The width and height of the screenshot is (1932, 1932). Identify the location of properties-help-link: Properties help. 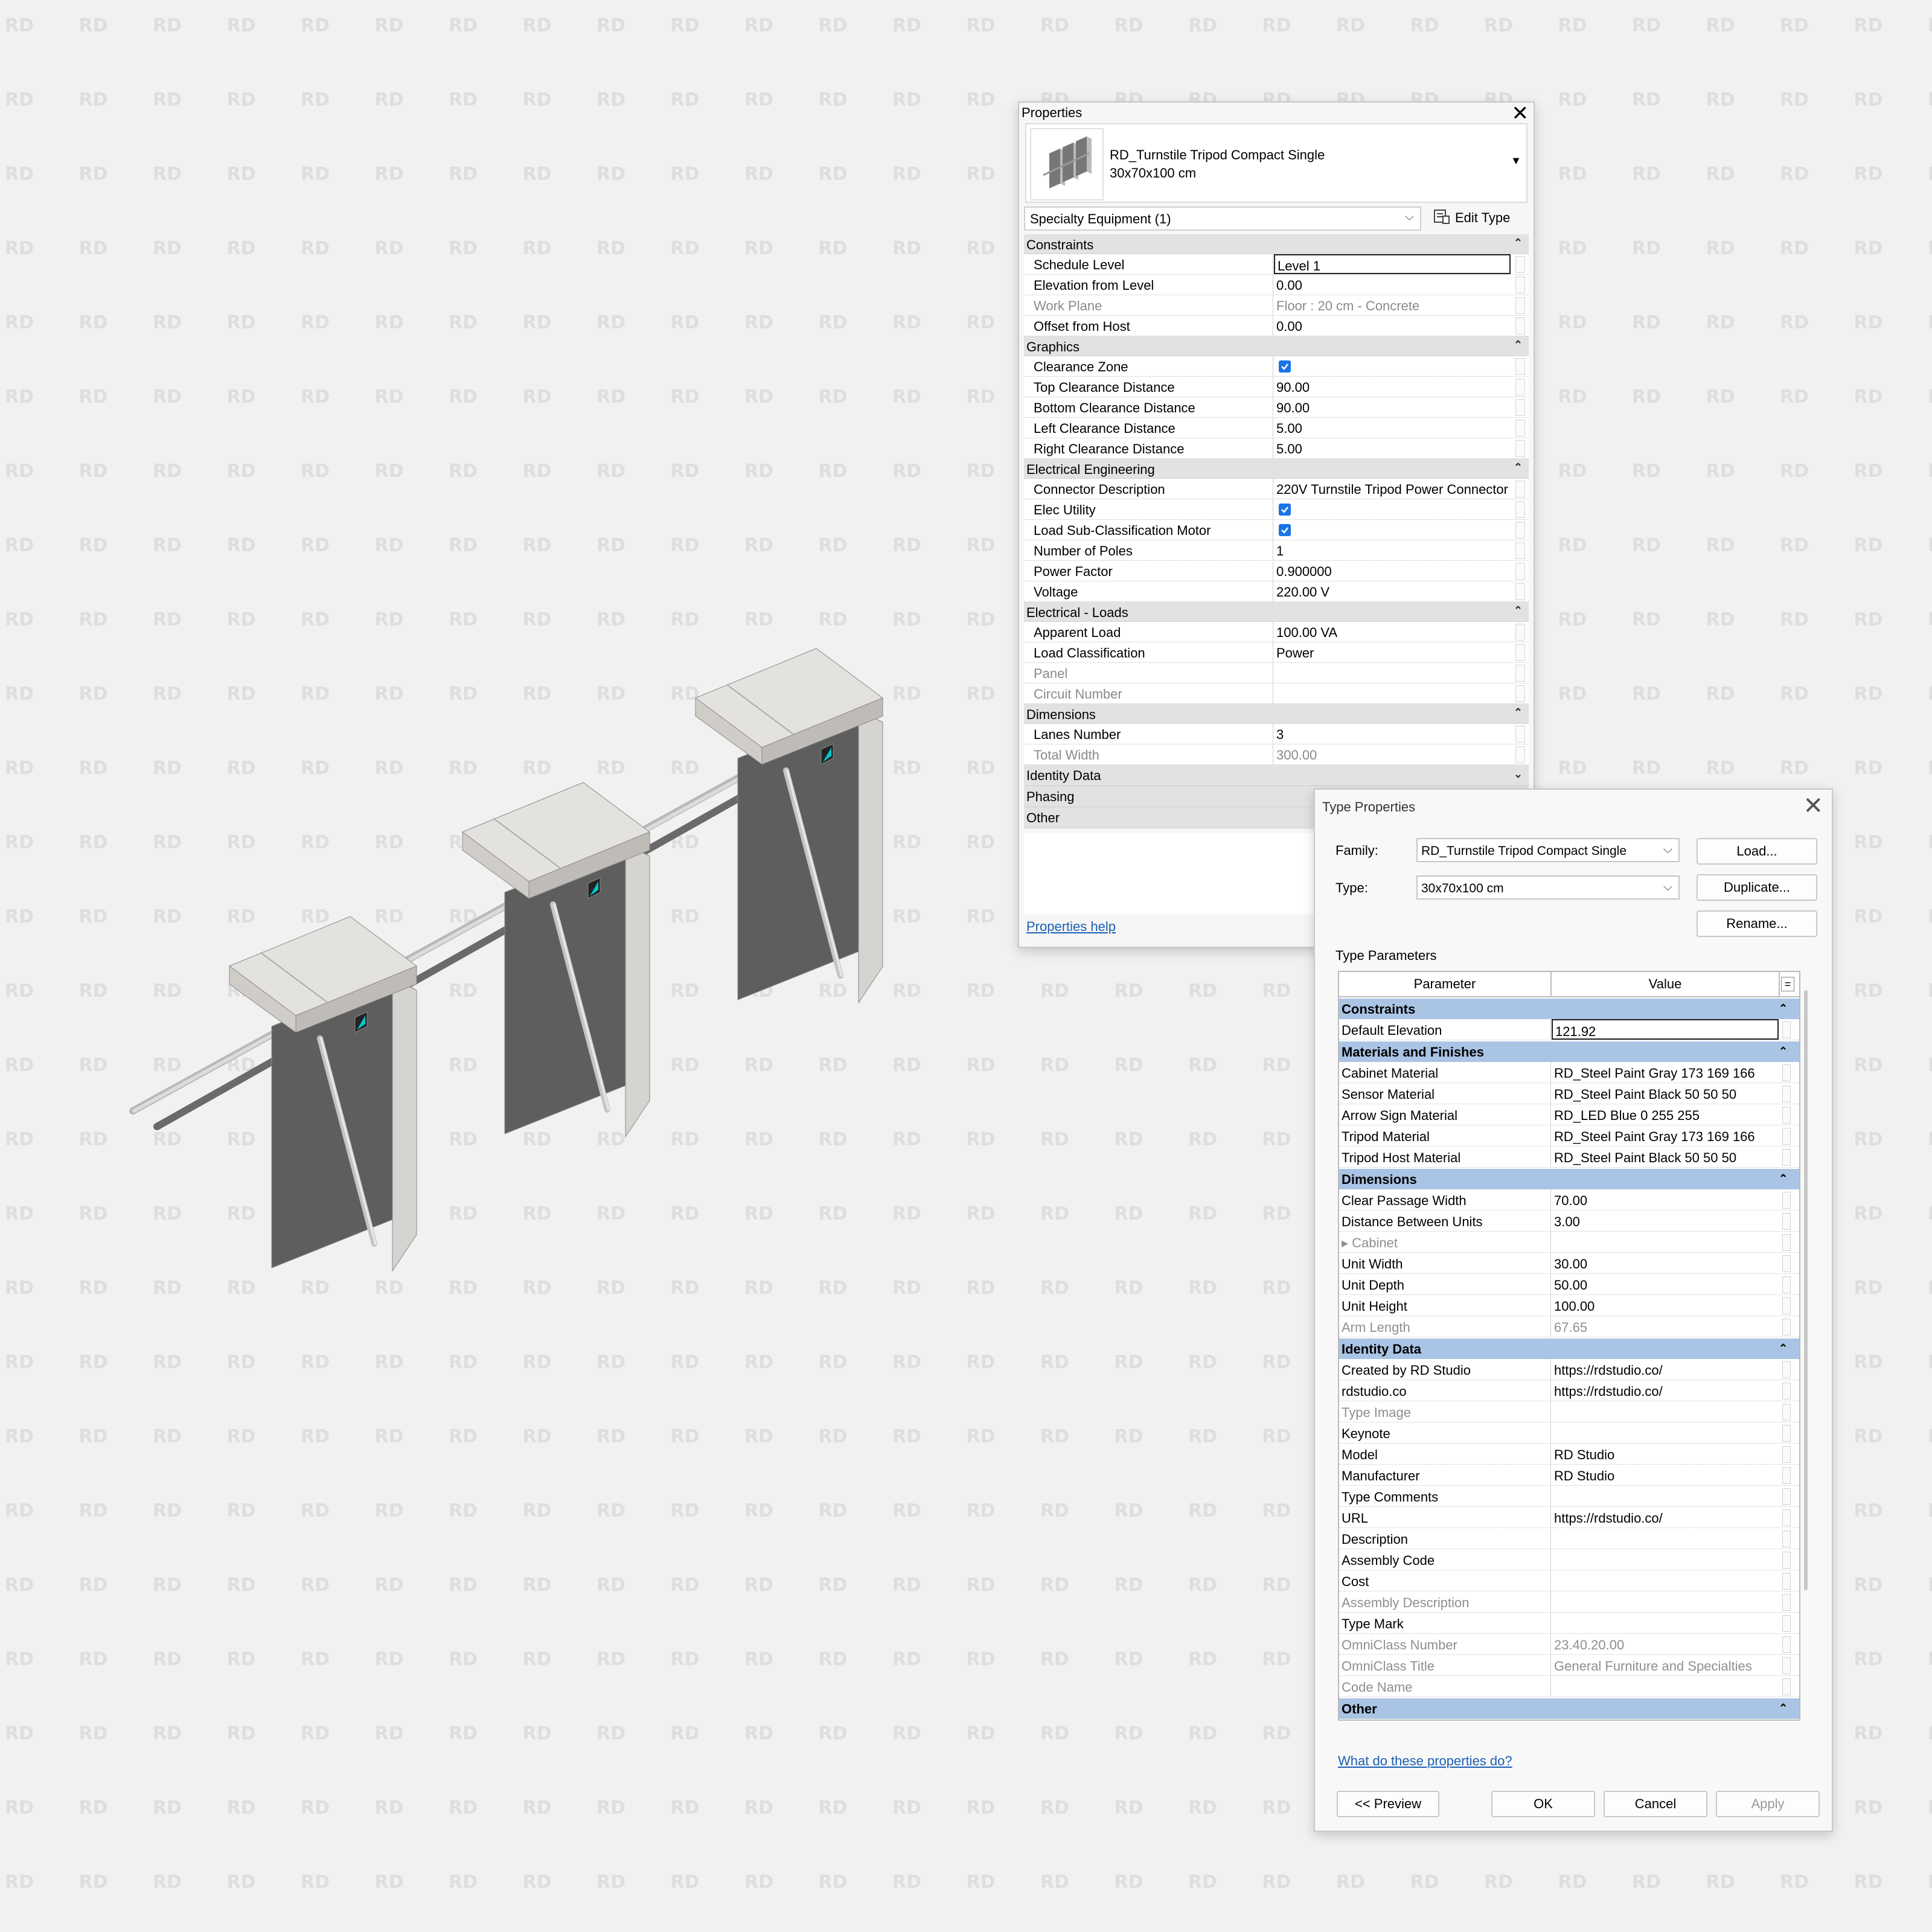
(1071, 927).